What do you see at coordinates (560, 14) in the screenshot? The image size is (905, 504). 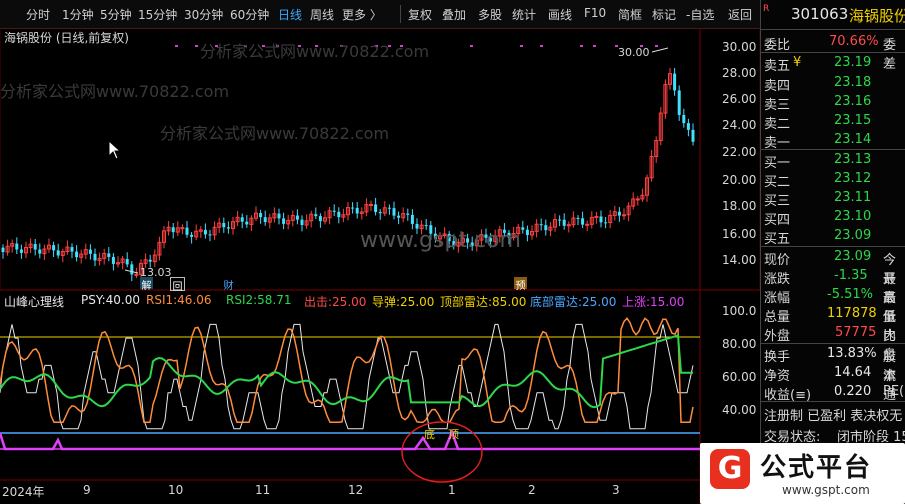 I see `draw-line-button: 画线` at bounding box center [560, 14].